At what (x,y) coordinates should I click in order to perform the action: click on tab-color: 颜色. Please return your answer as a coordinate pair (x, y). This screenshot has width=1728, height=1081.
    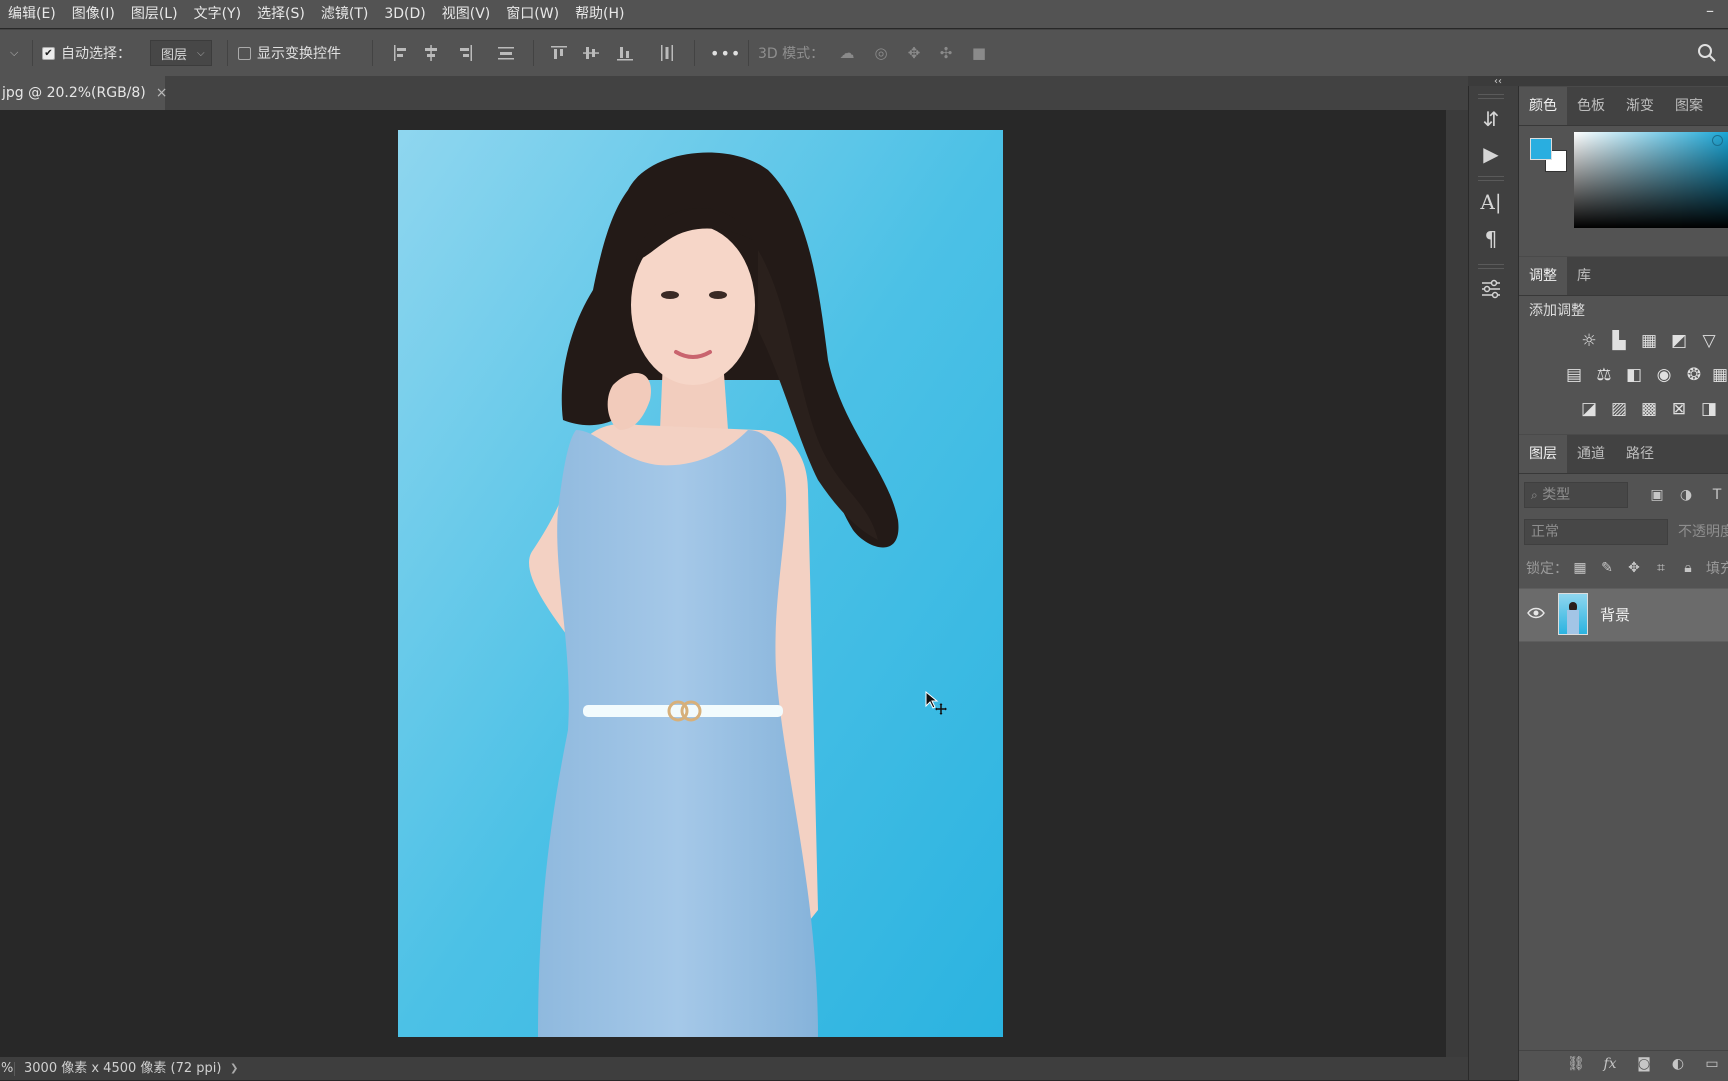
    Looking at the image, I should click on (1543, 106).